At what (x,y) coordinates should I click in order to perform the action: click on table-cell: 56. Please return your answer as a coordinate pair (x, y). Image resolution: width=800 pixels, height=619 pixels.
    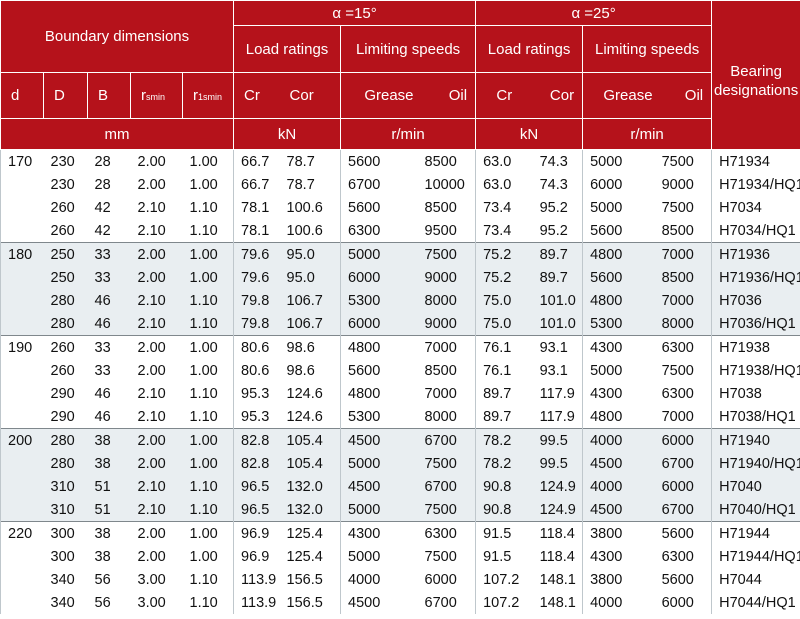
    Looking at the image, I should click on (109, 602).